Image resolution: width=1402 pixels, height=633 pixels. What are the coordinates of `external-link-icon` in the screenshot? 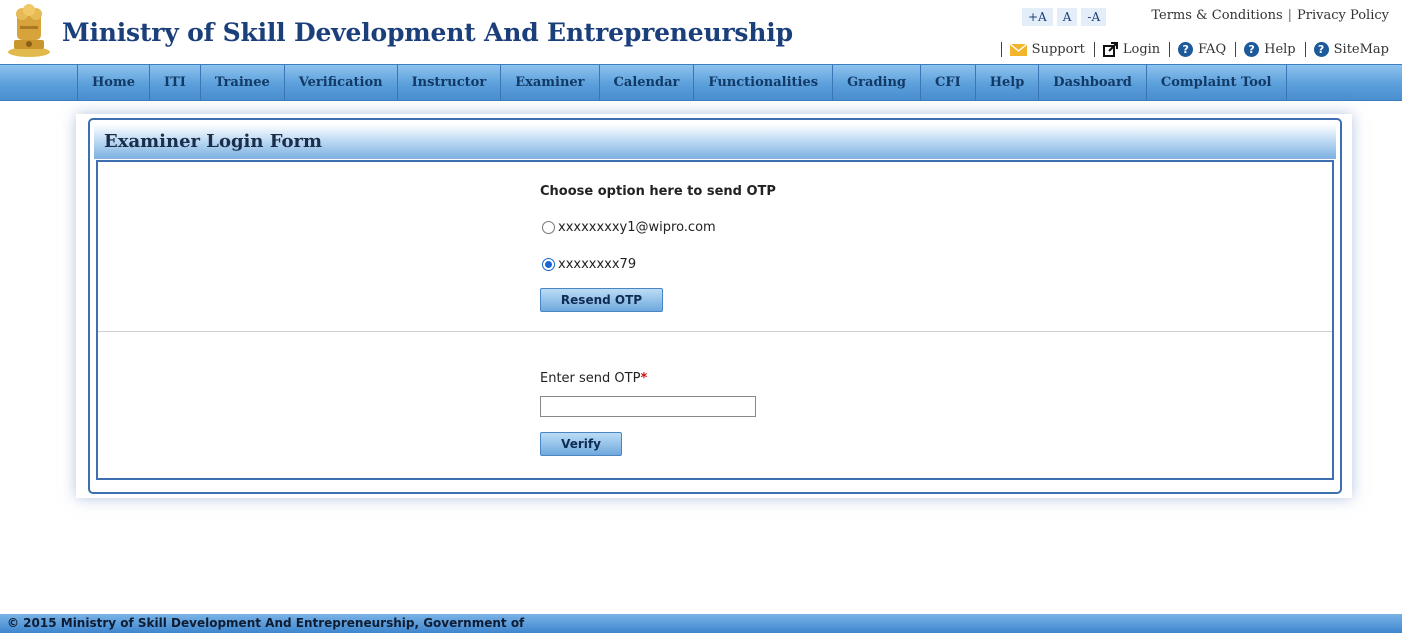 It's located at (1110, 49).